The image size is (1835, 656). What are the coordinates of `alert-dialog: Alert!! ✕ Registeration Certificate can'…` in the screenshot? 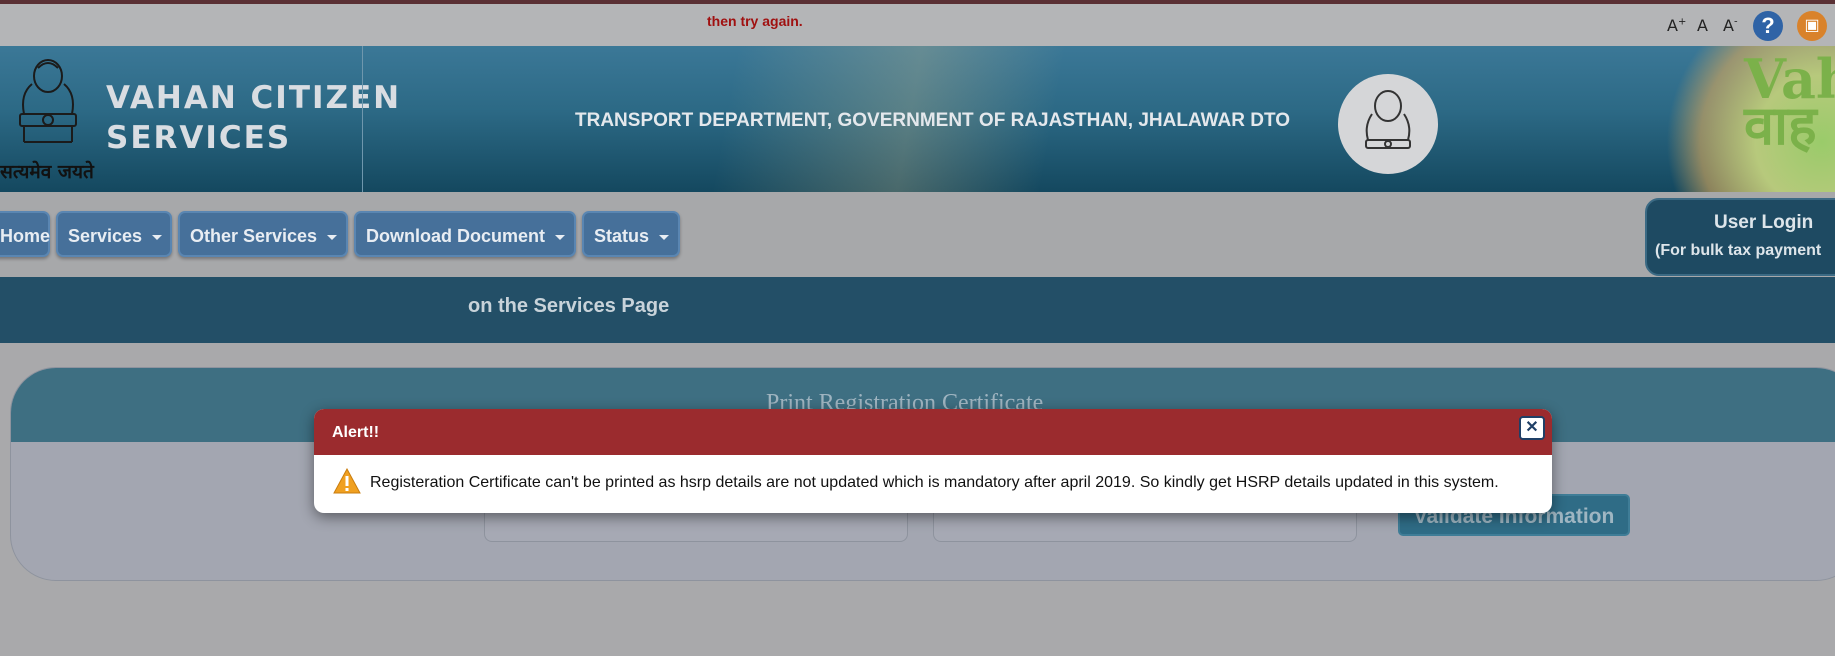 It's located at (933, 461).